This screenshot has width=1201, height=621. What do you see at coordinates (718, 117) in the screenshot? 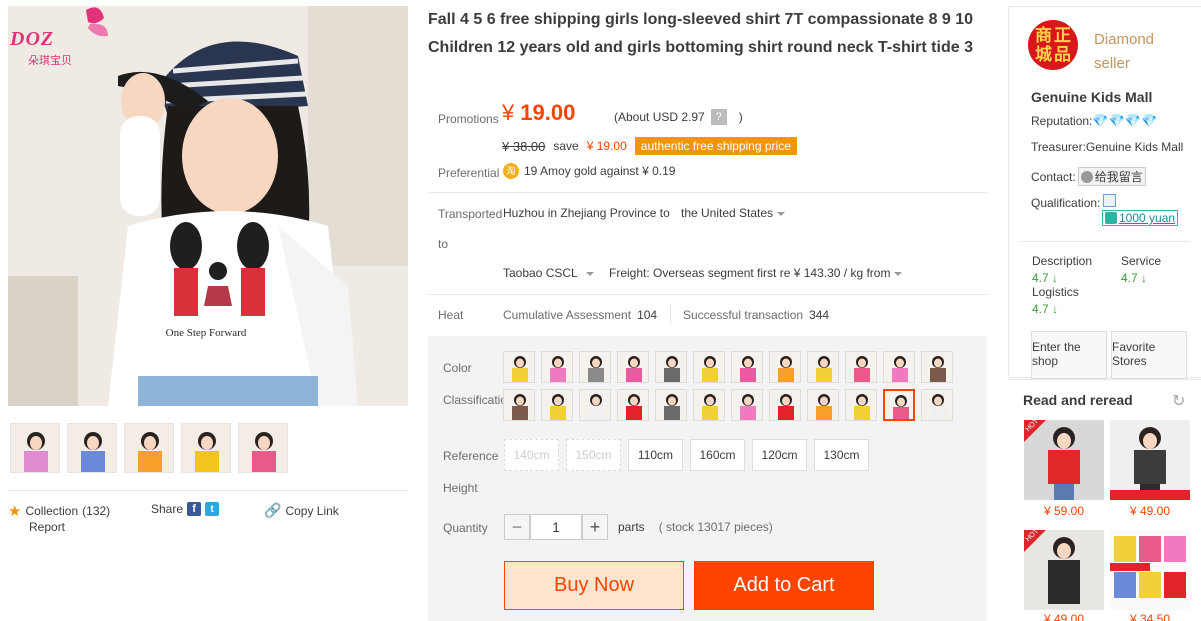
I see `help-icon: ?` at bounding box center [718, 117].